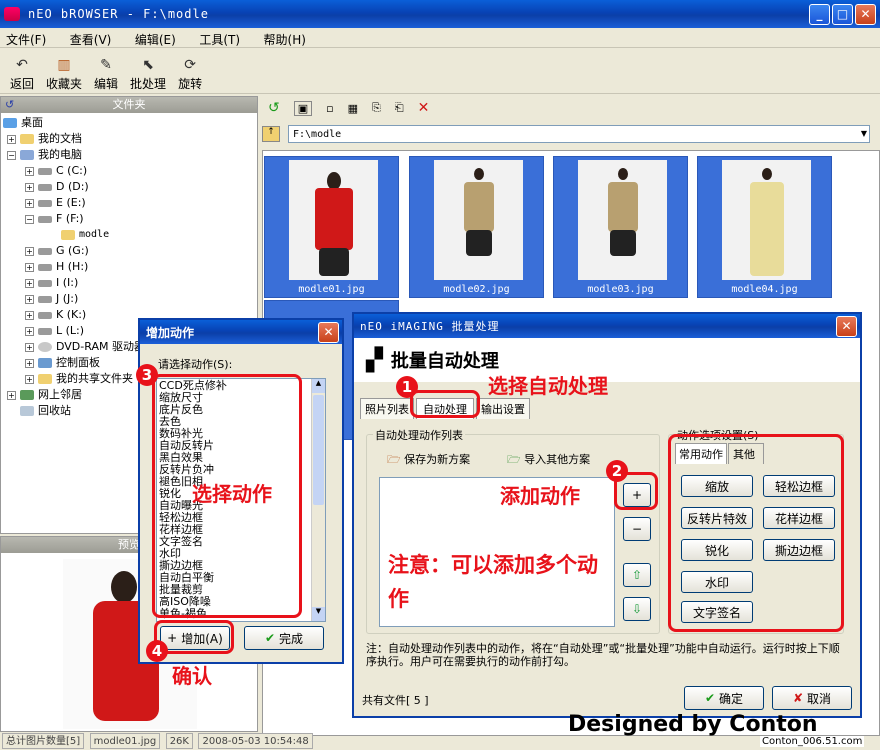  What do you see at coordinates (387, 408) in the screenshot?
I see `tab-photo-list: 照片列表` at bounding box center [387, 408].